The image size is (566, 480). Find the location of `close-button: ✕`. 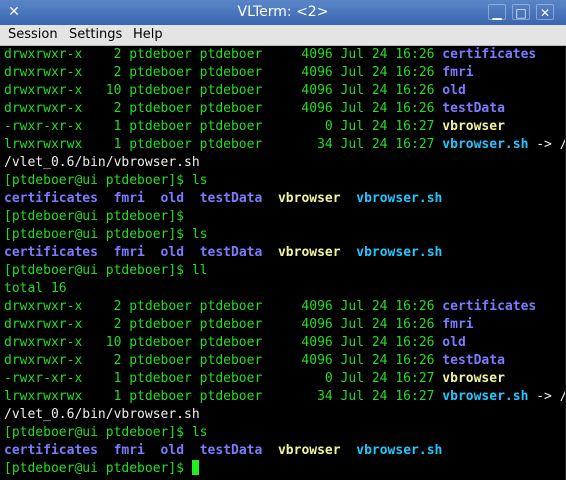

close-button: ✕ is located at coordinates (545, 12).